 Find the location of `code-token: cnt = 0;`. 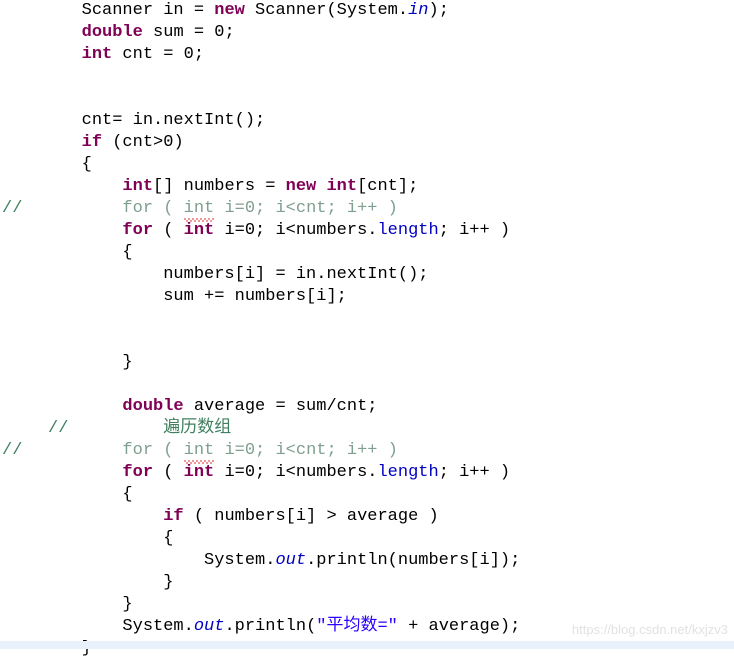

code-token: cnt = 0; is located at coordinates (158, 54).